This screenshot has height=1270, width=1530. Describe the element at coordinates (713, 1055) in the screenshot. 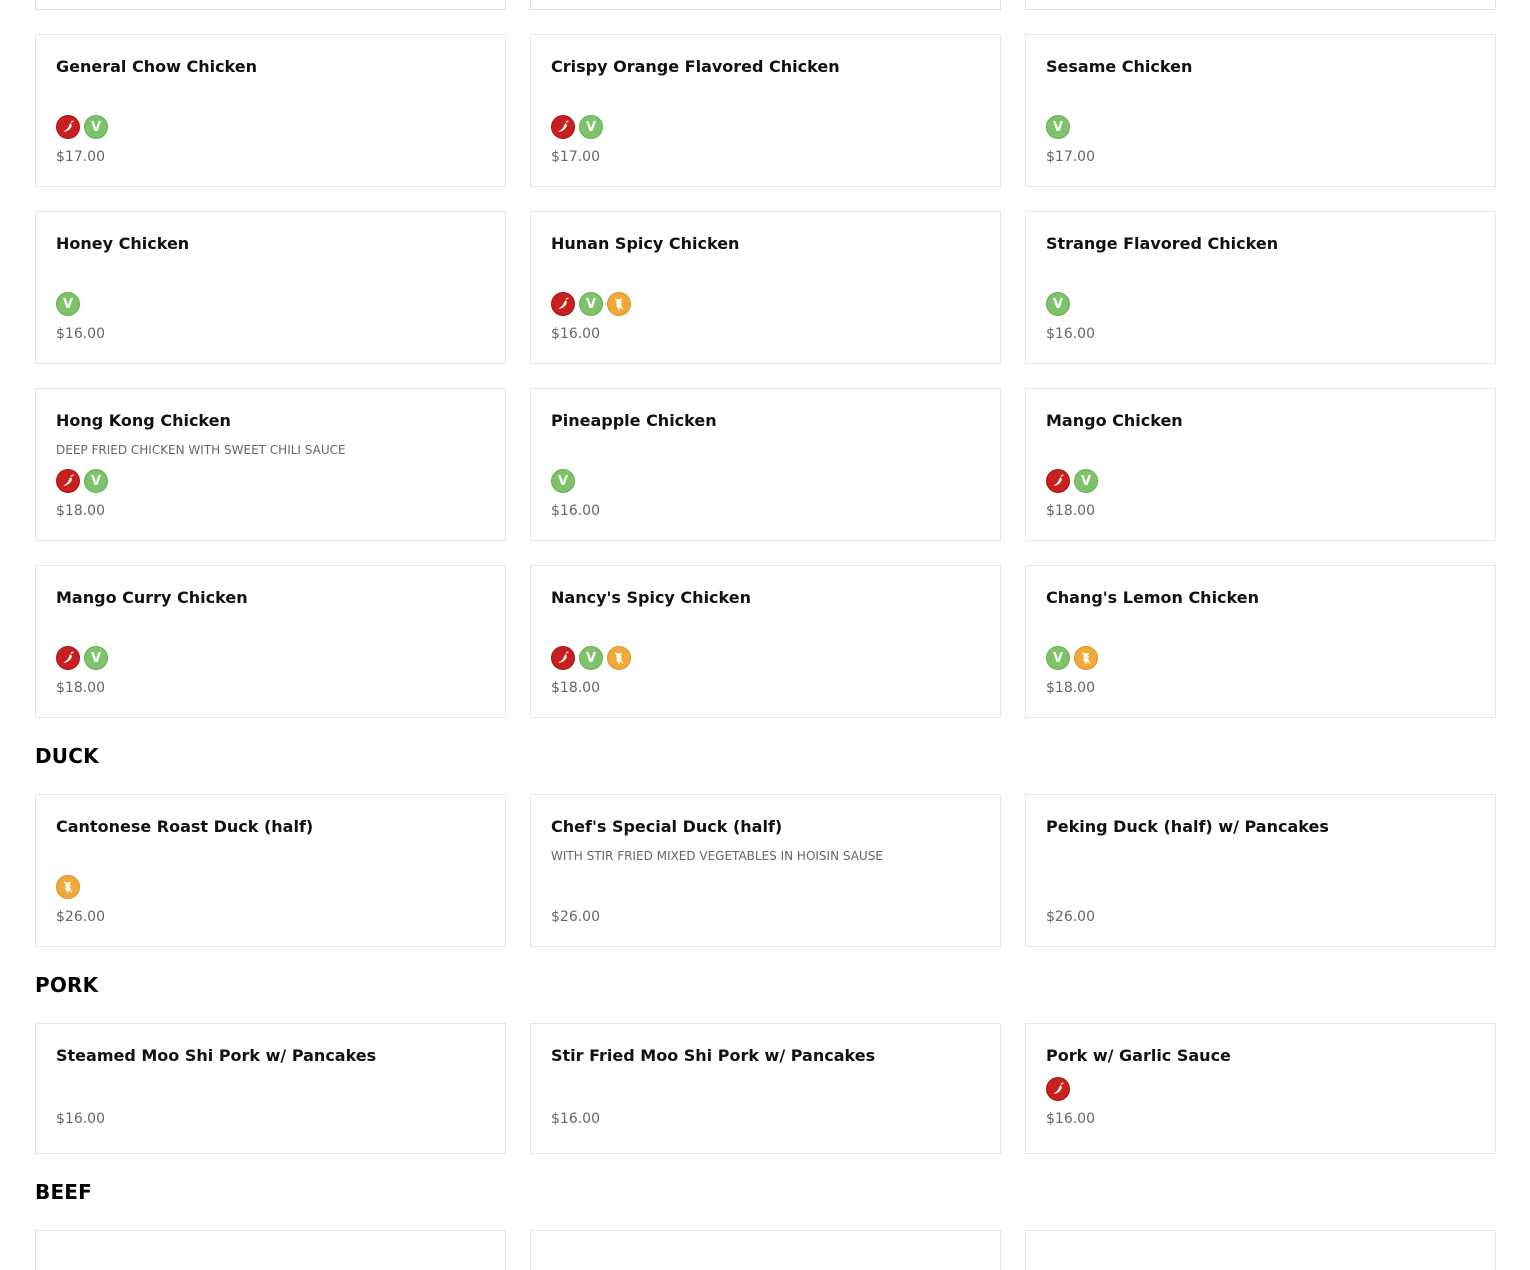

I see `menu-item-name: Stir Fried Moo Shi Pork w/ Pancakes` at that location.